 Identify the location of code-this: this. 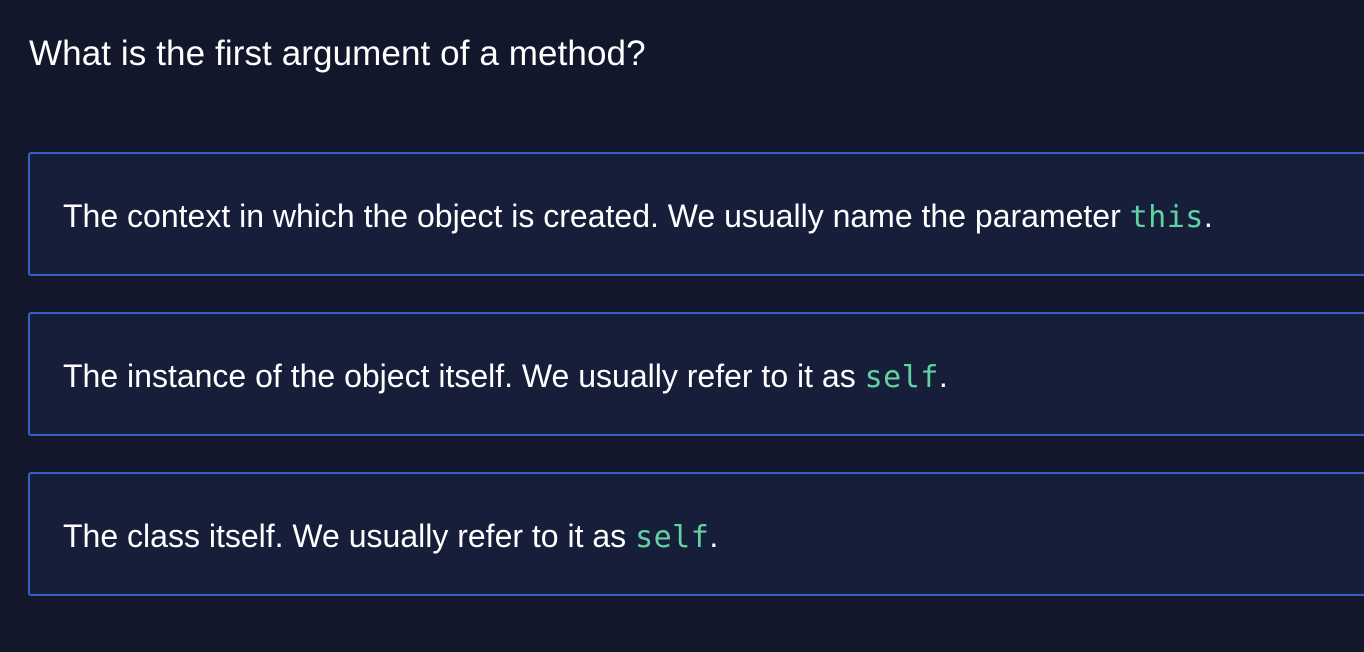
(1166, 217).